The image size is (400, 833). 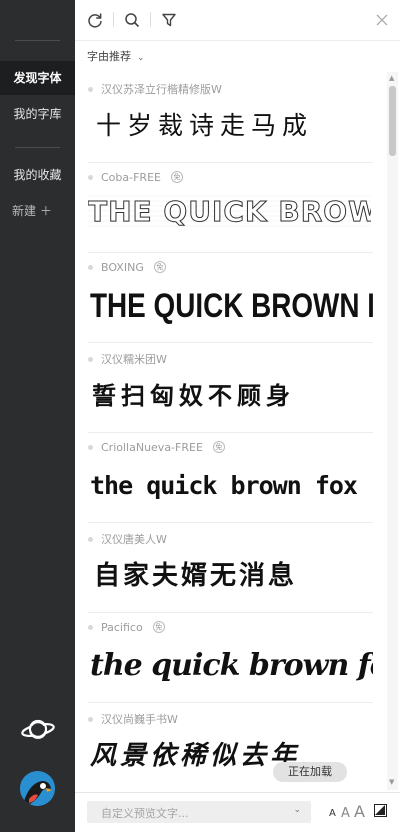 I want to click on sort-label: 字由推荐, so click(x=109, y=56).